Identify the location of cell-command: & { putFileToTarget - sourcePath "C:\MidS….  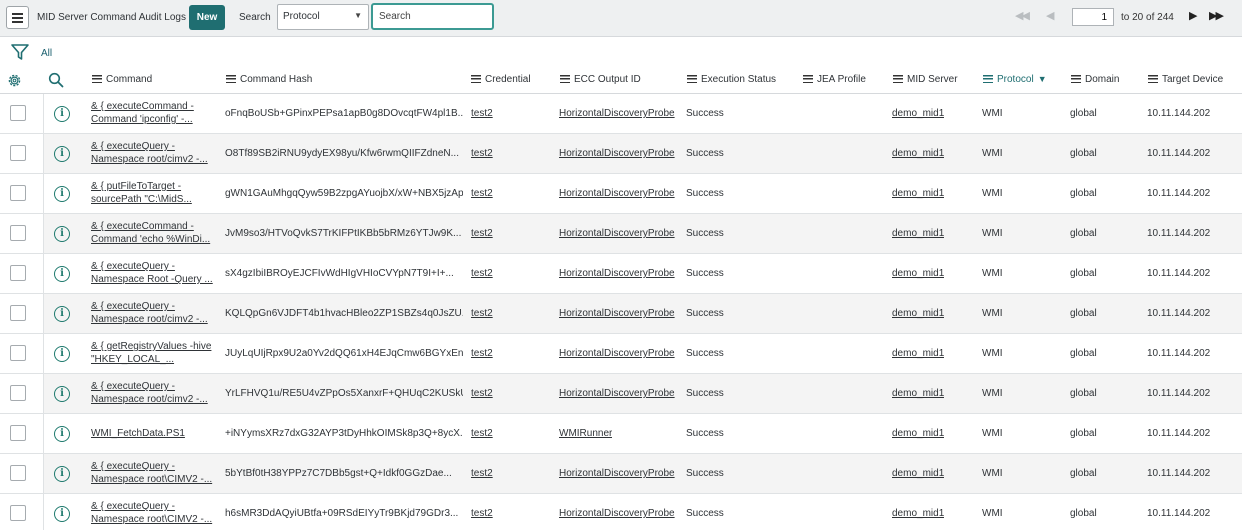
(153, 193).